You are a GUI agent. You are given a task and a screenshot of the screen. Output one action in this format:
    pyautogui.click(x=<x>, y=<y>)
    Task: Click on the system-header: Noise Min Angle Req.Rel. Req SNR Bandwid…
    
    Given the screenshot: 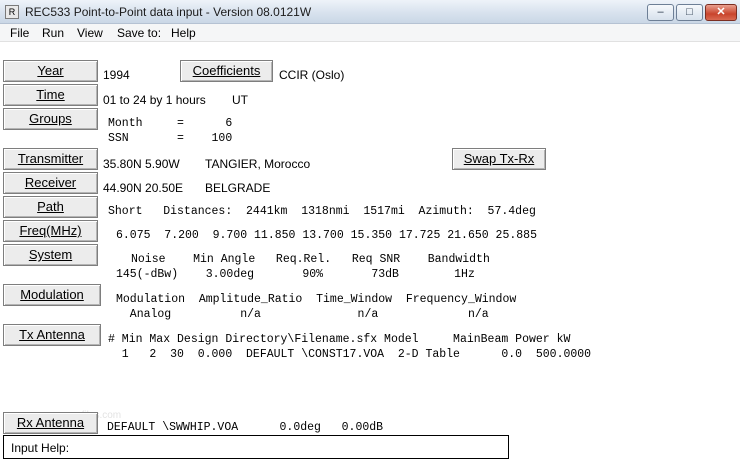 What is the action you would take?
    pyautogui.click(x=310, y=259)
    